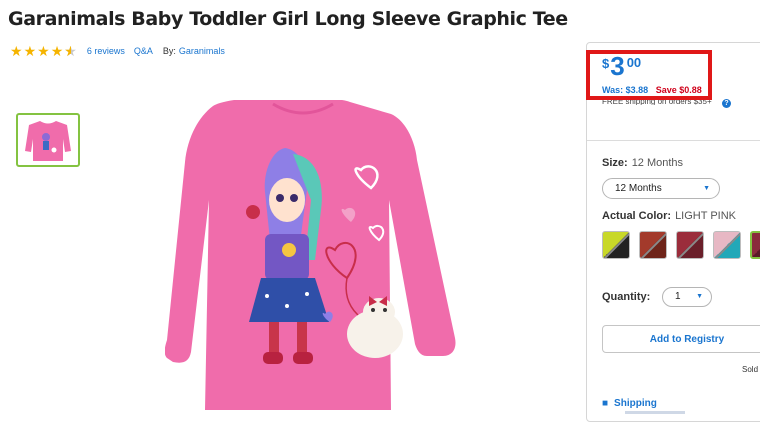 This screenshot has height=422, width=760. I want to click on size-label: Size: 12 Months, so click(643, 163).